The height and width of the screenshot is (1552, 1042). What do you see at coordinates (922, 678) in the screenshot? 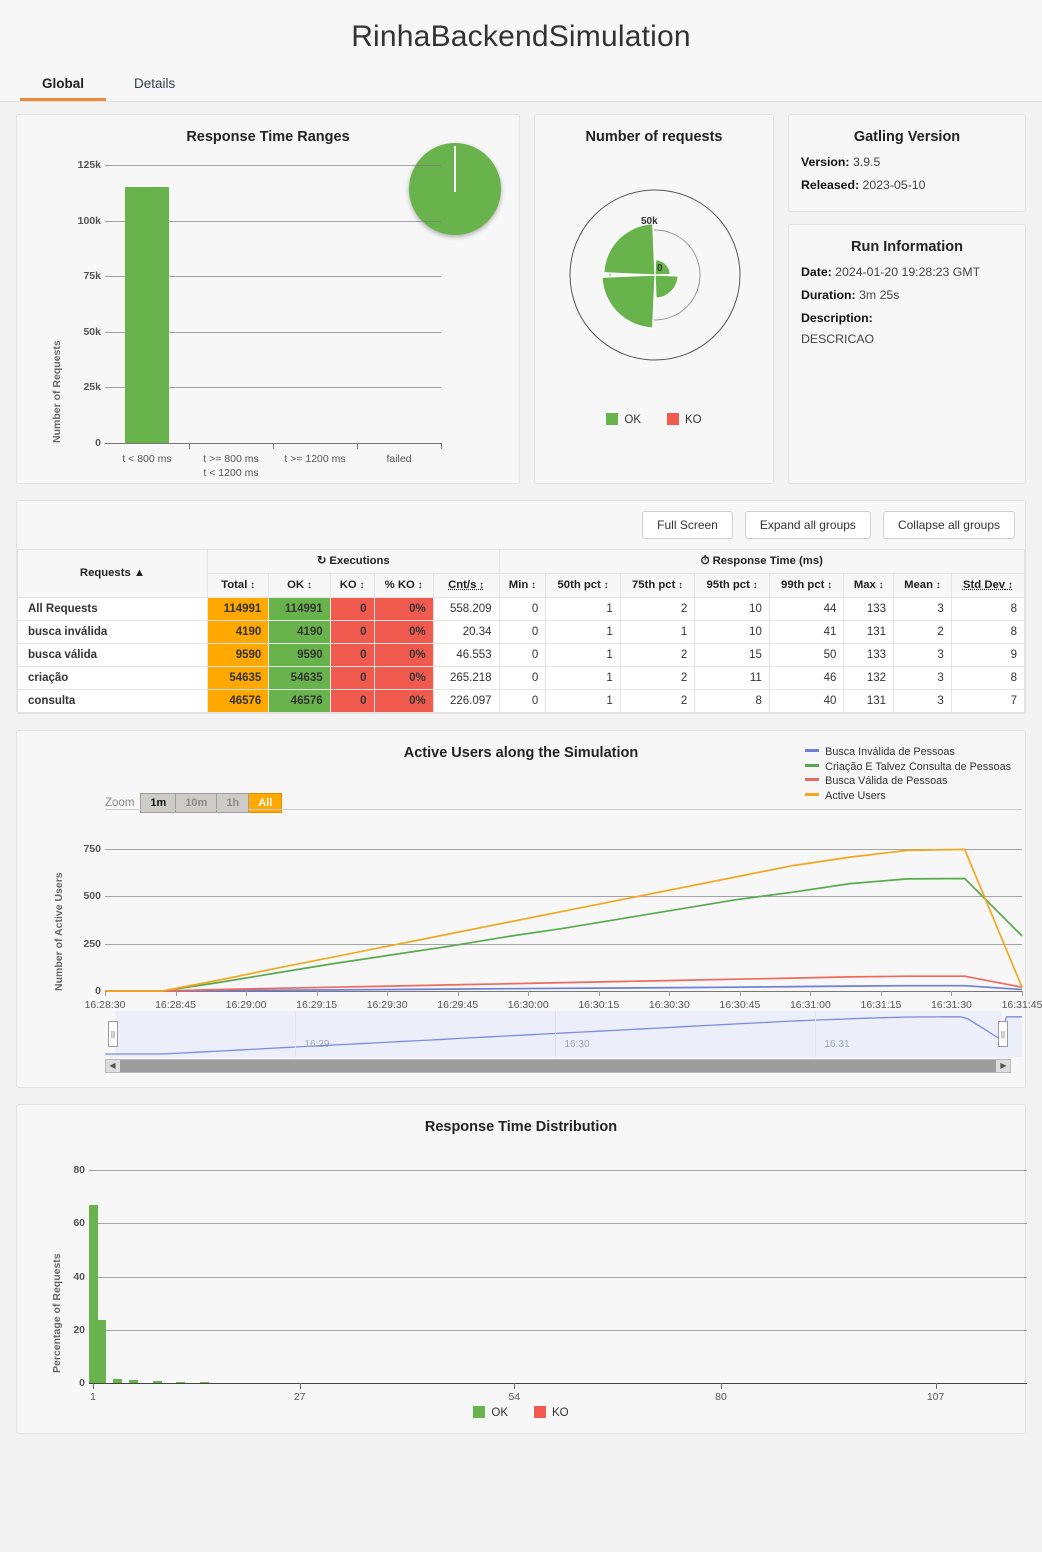
I see `cell-mean: 3` at bounding box center [922, 678].